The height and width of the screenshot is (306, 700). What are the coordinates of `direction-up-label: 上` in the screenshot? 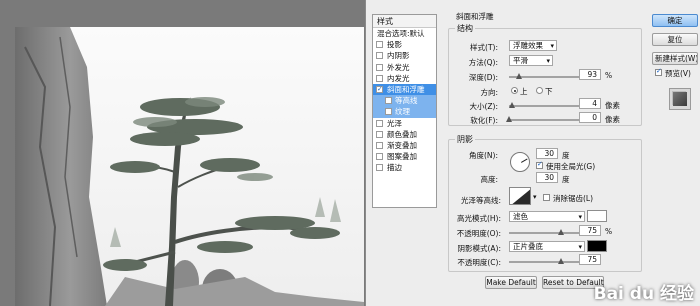 It's located at (524, 91).